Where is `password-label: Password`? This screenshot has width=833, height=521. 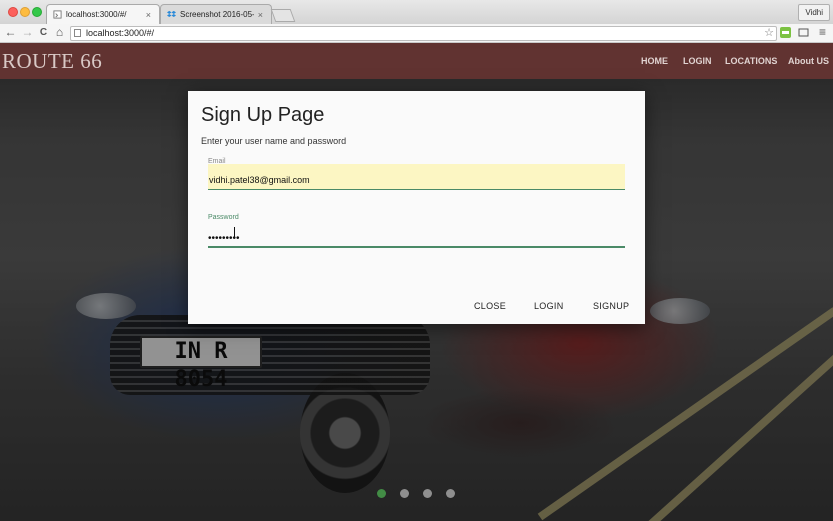
password-label: Password is located at coordinates (223, 217).